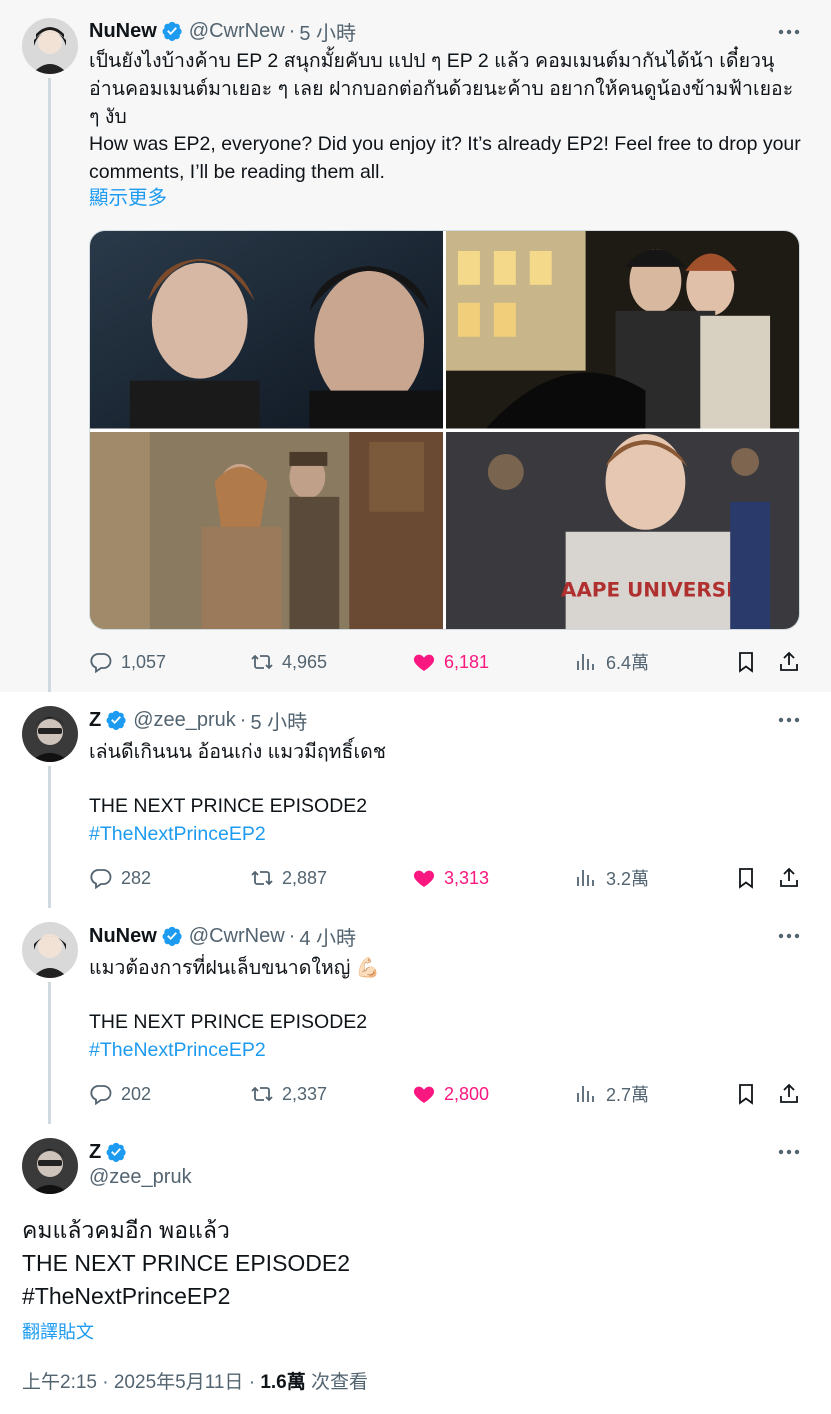 Image resolution: width=831 pixels, height=1414 pixels. I want to click on post-meta: 上午2:15 · 2025年5月11日 · 1.6萬 次查看, so click(195, 1380).